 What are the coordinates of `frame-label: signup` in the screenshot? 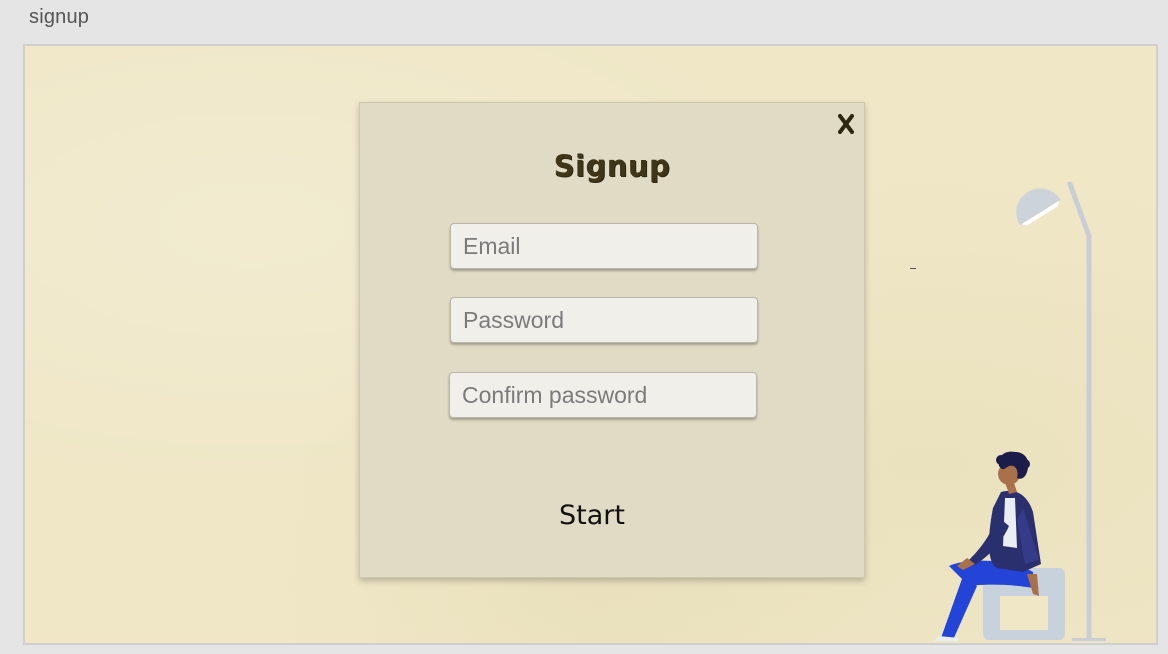 It's located at (59, 17).